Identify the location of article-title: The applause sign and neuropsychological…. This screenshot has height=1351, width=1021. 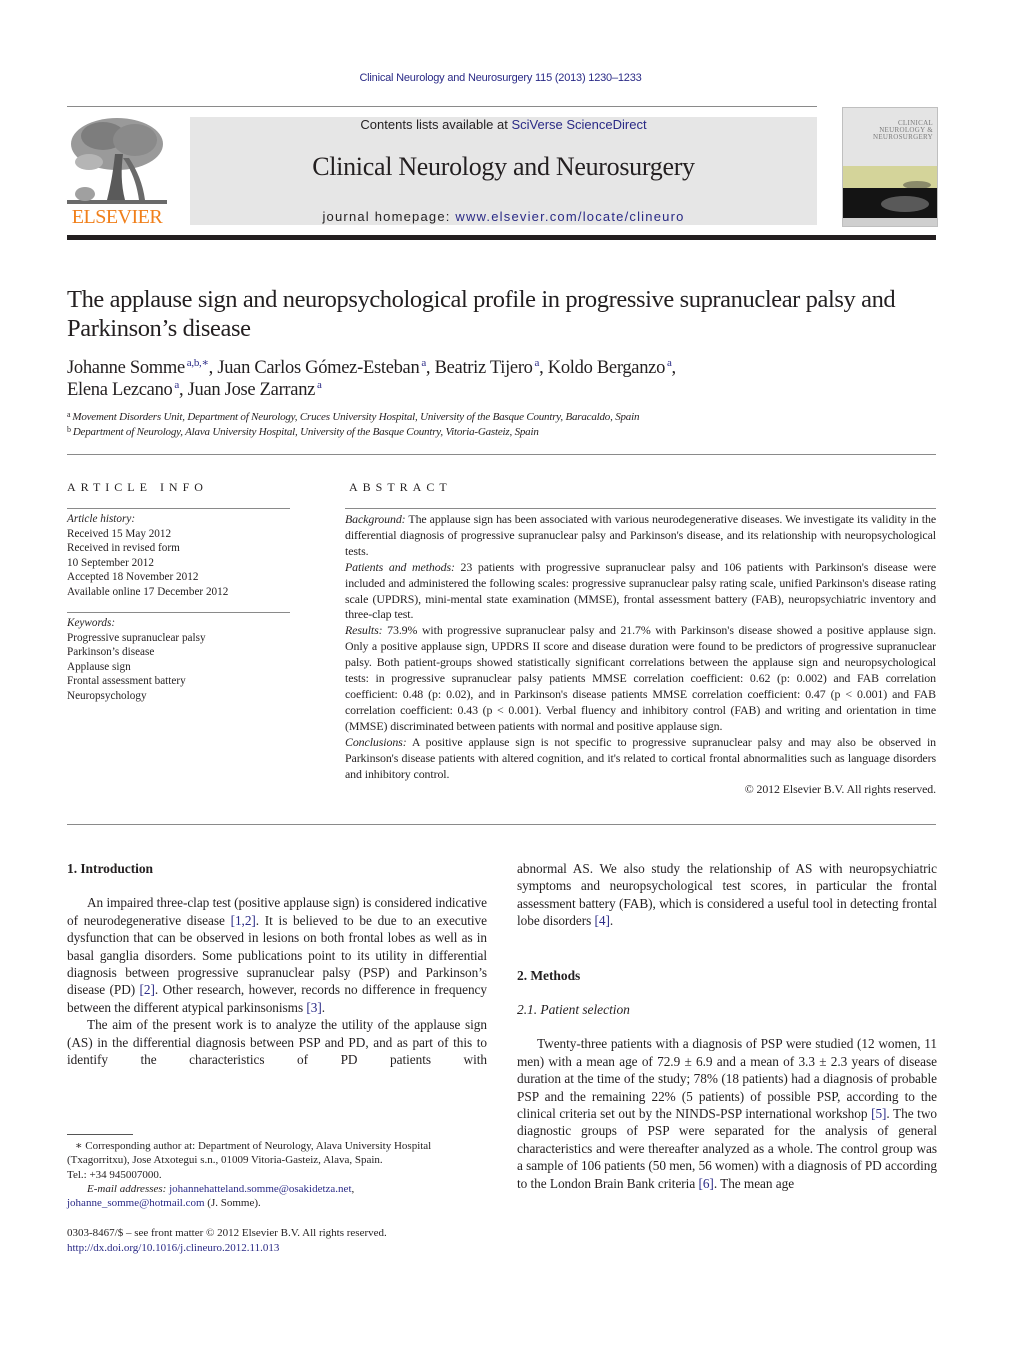
(481, 314).